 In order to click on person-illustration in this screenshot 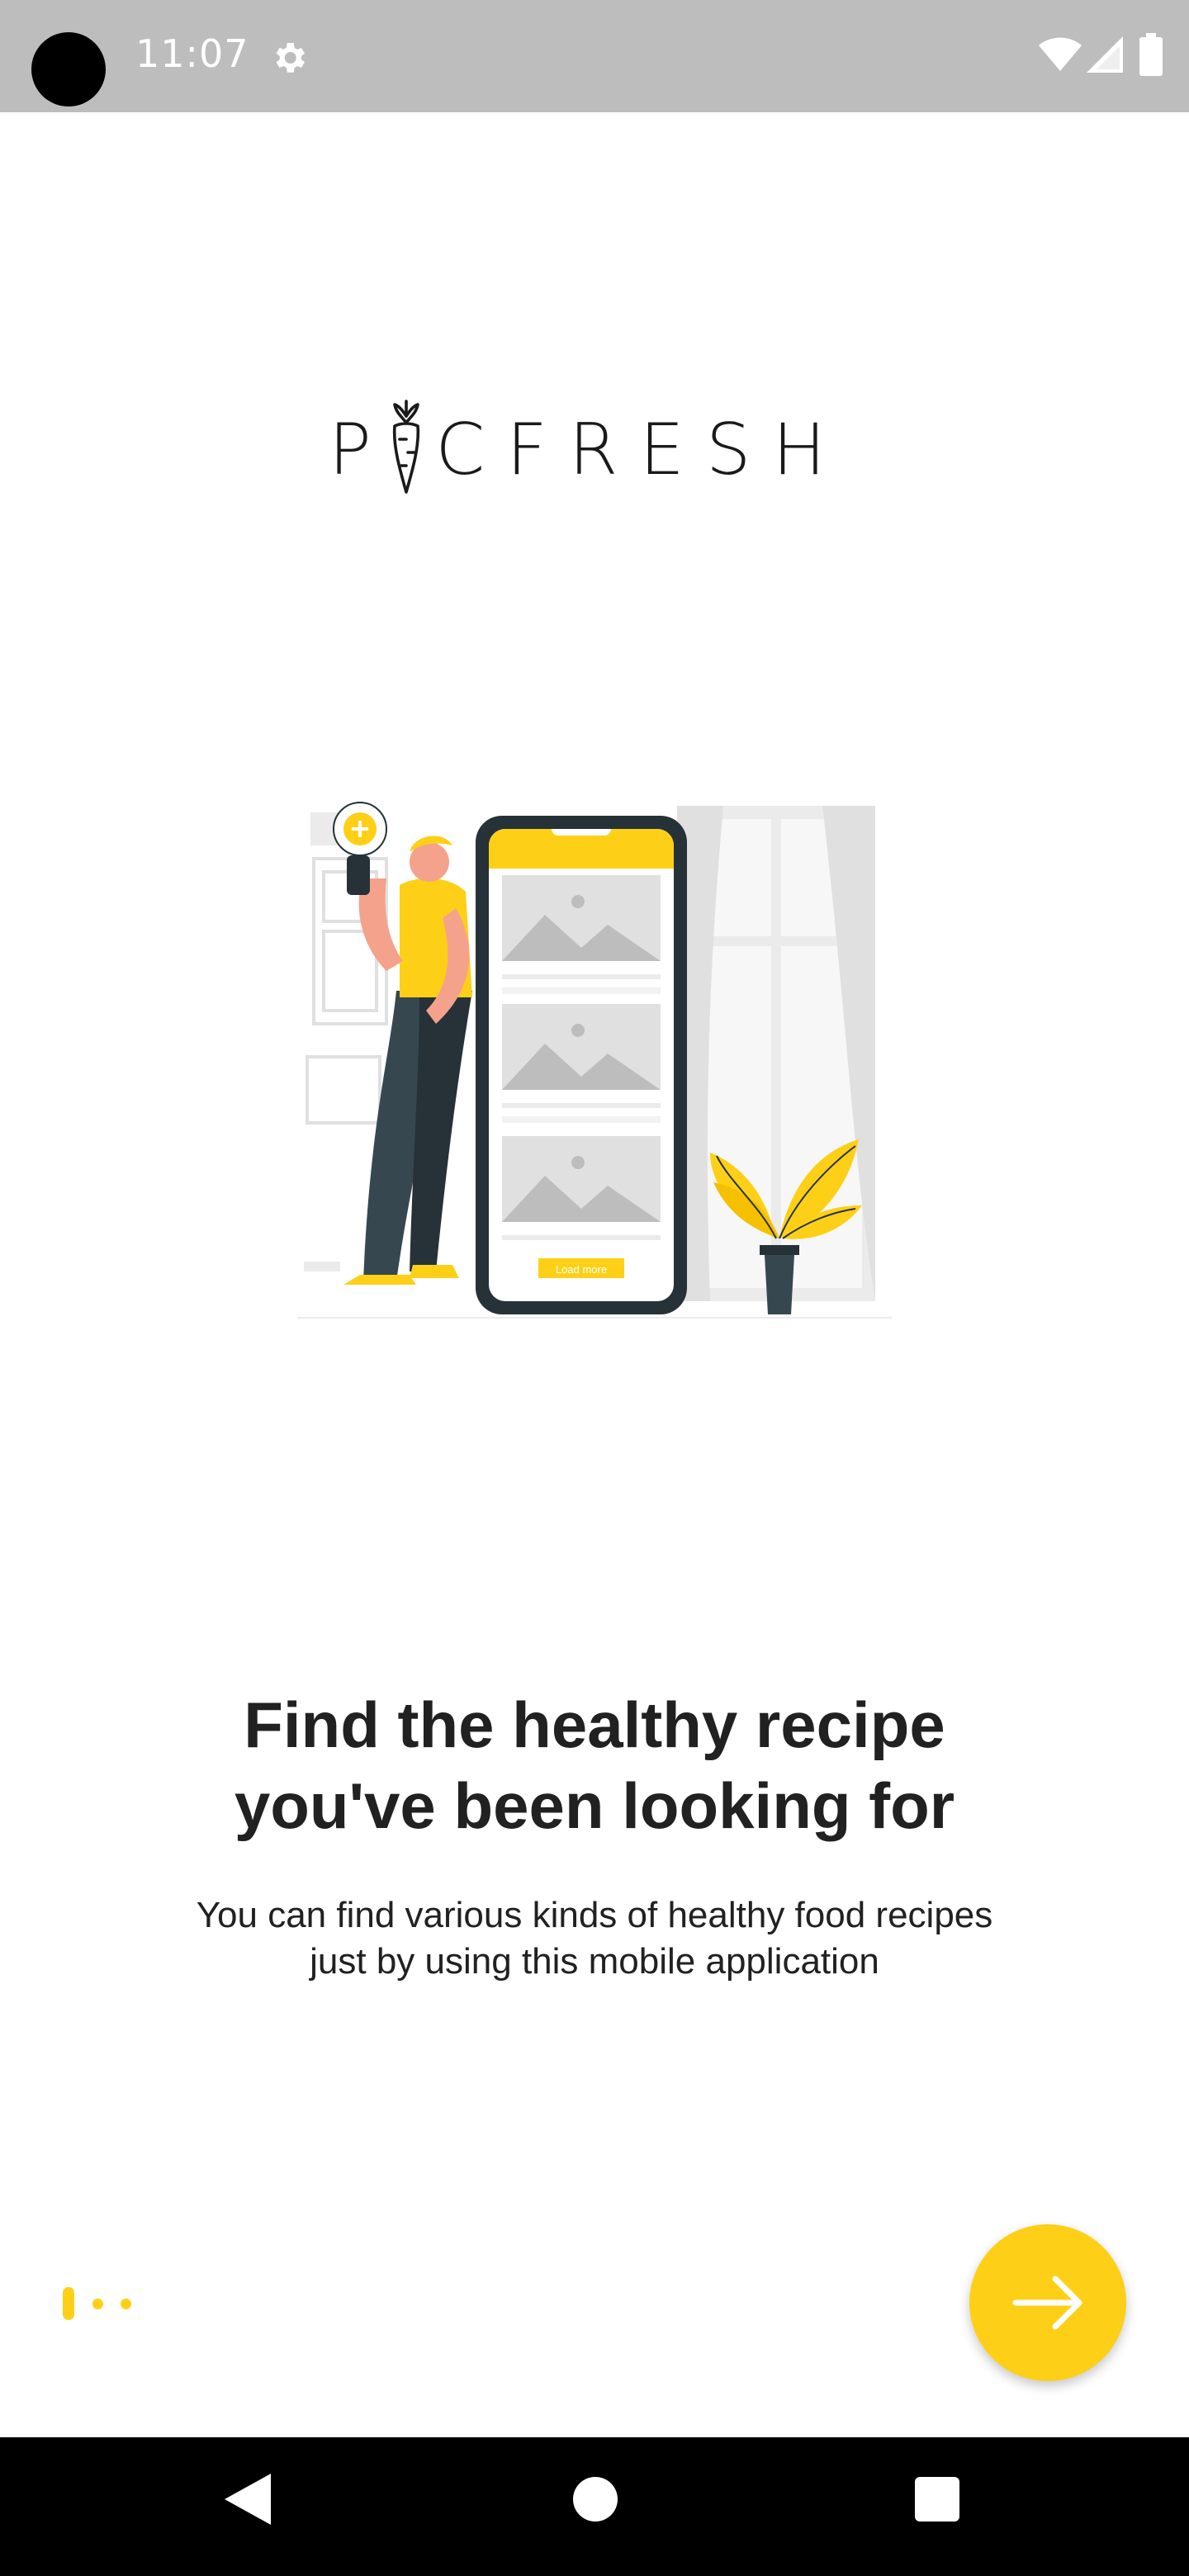, I will do `click(402, 1043)`.